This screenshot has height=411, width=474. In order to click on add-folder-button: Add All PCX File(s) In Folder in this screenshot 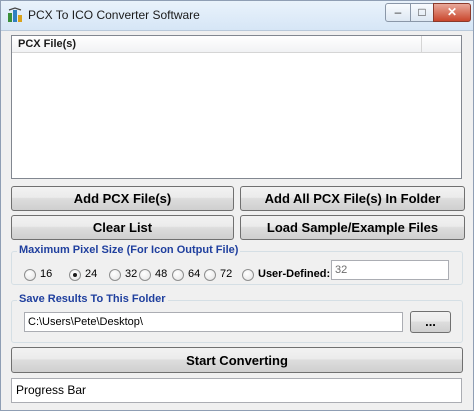, I will do `click(352, 198)`.